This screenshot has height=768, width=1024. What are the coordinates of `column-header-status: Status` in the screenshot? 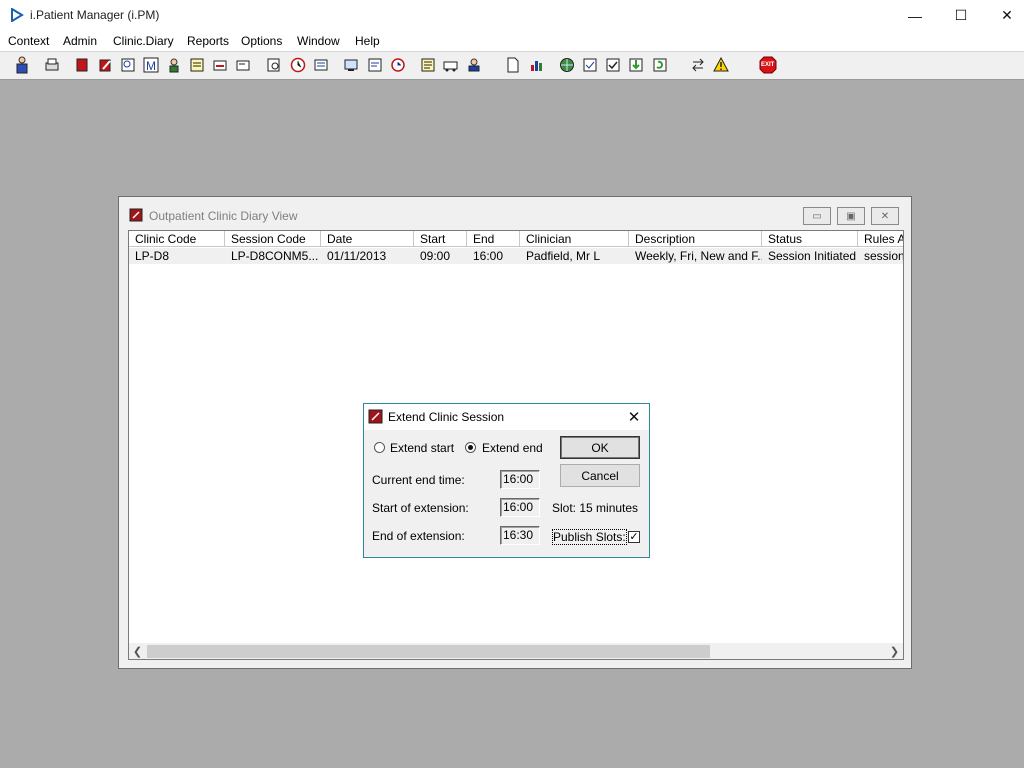 It's located at (810, 239).